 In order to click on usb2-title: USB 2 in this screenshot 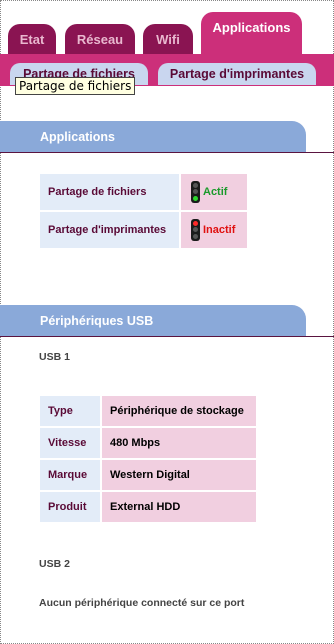, I will do `click(54, 564)`.